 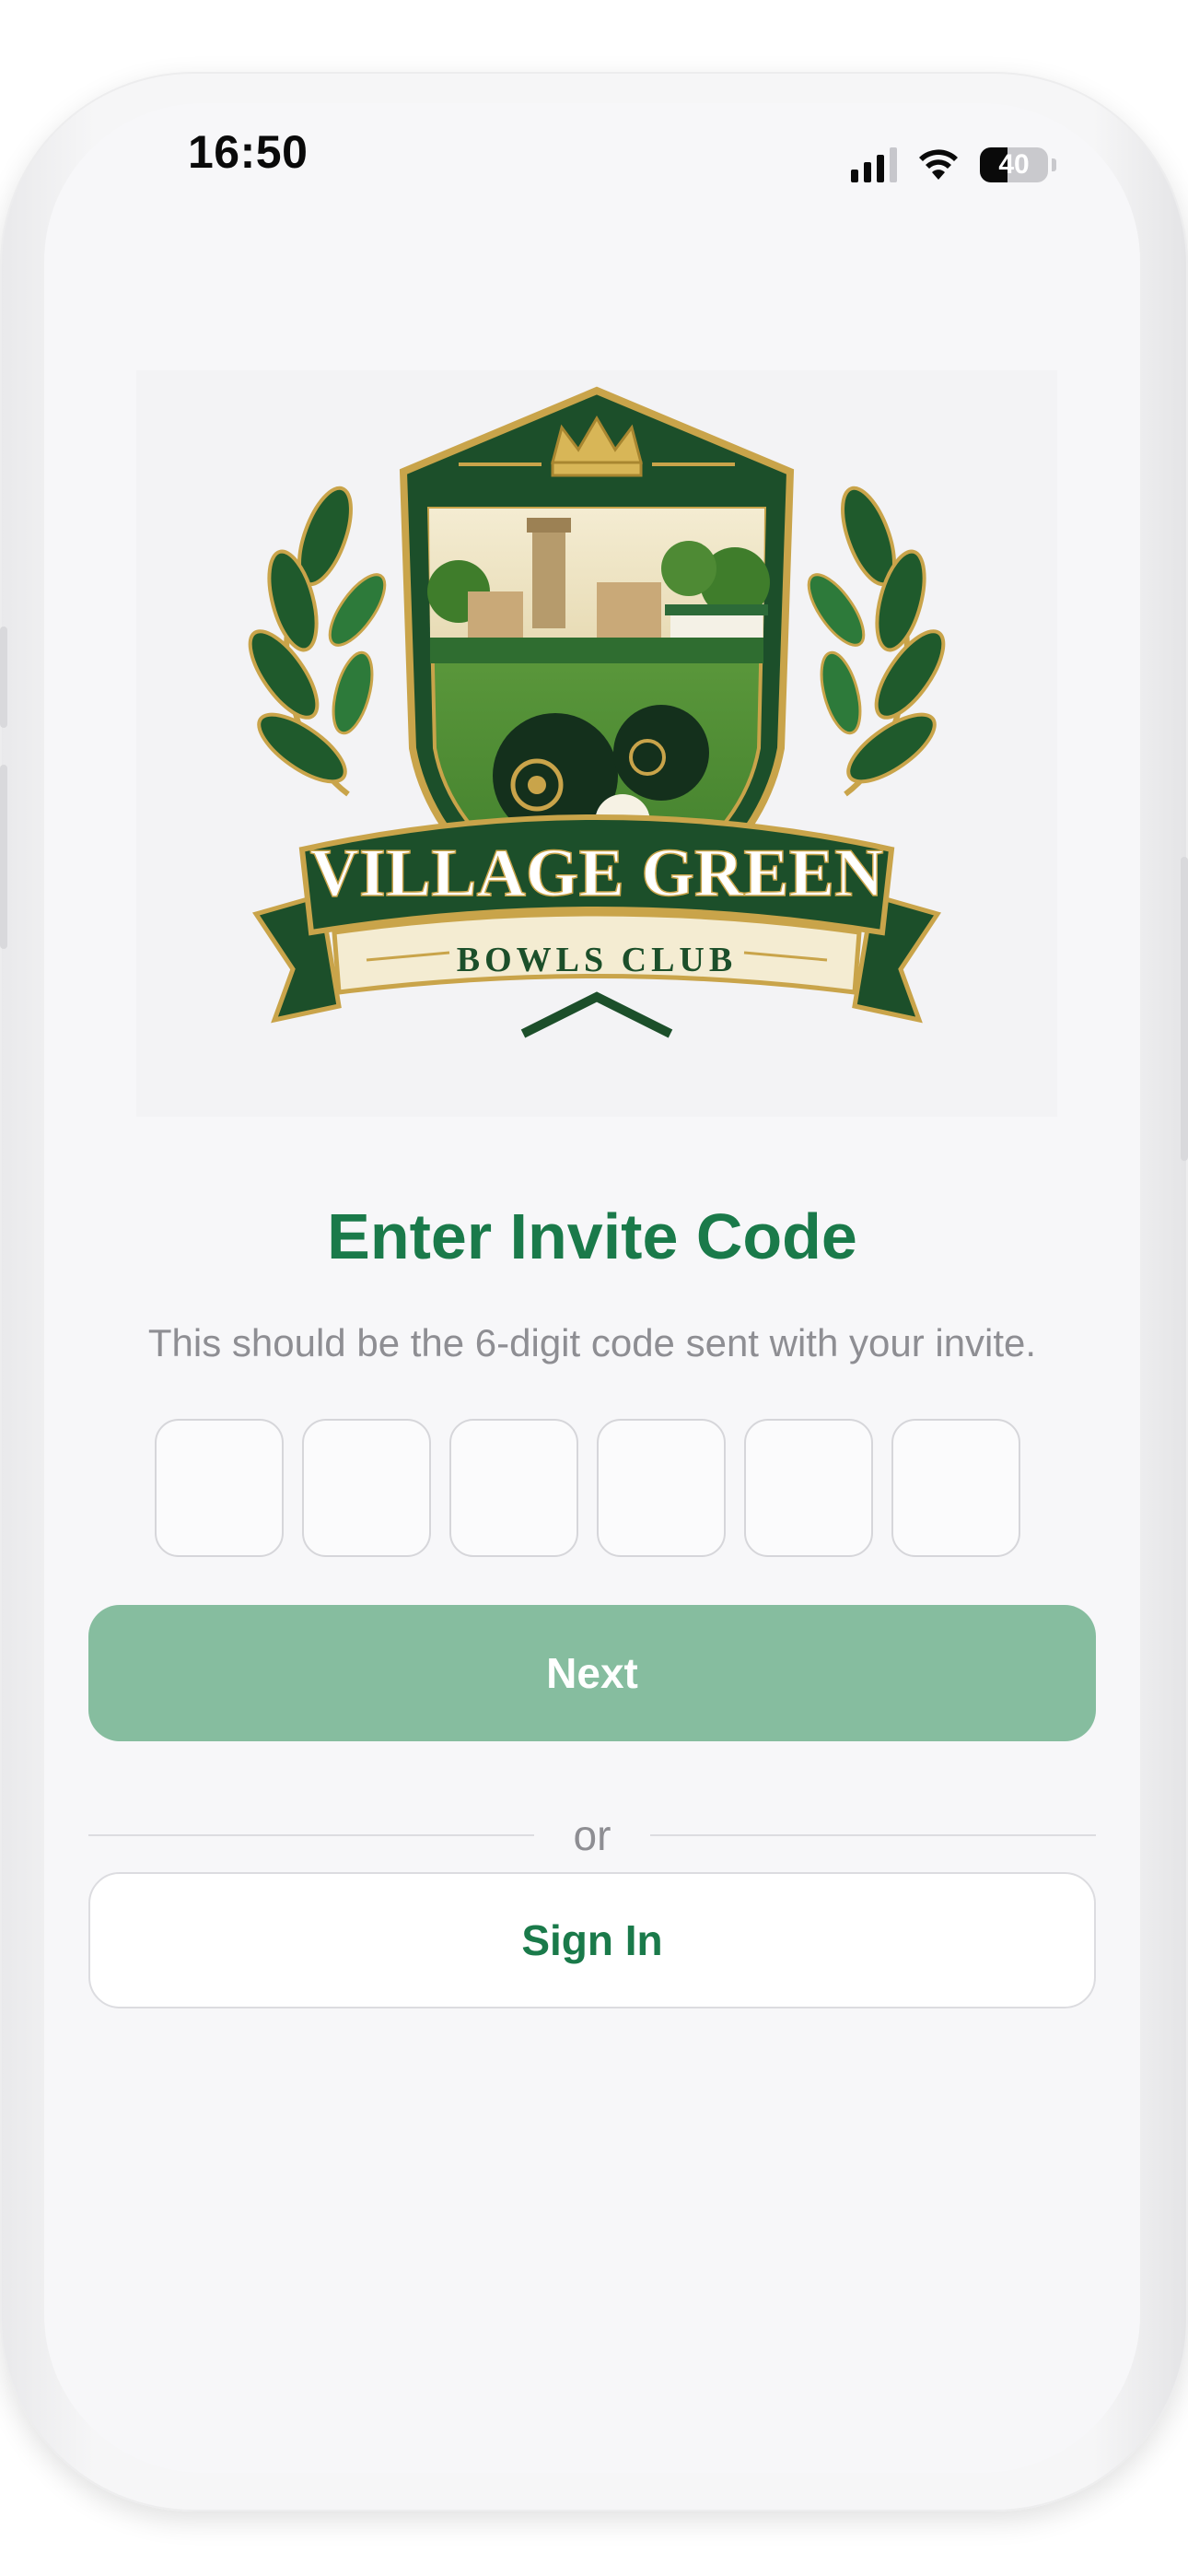 What do you see at coordinates (592, 167) in the screenshot?
I see `status-bar: 16:50 40` at bounding box center [592, 167].